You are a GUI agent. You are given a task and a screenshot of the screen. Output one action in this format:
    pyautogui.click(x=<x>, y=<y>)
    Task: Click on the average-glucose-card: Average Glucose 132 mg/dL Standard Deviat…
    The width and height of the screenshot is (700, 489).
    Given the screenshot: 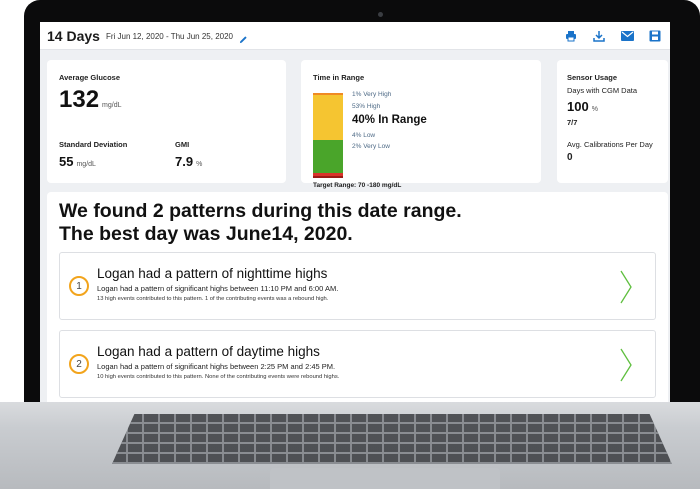 What is the action you would take?
    pyautogui.click(x=166, y=121)
    